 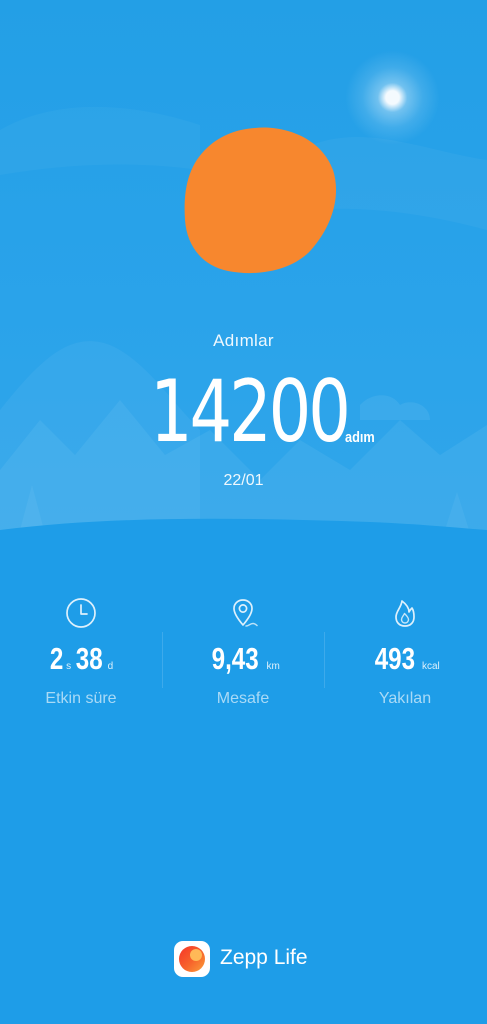 I want to click on distance-value: 9,43, so click(x=235, y=658).